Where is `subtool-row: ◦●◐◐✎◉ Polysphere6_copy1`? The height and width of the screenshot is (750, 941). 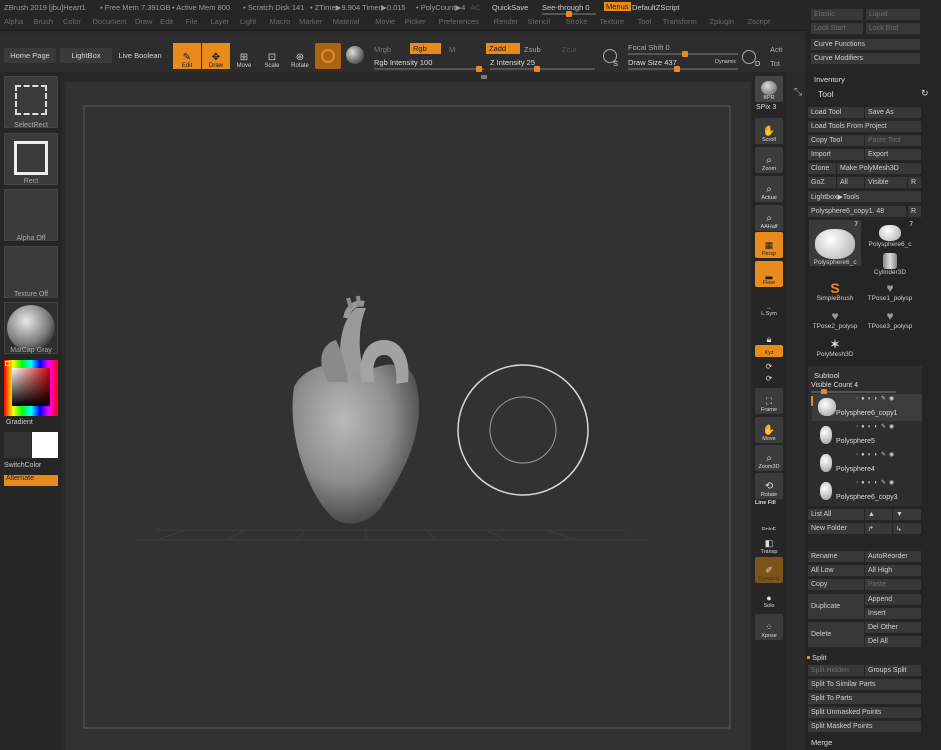
subtool-row: ◦●◐◐✎◉ Polysphere6_copy1 is located at coordinates (866, 407).